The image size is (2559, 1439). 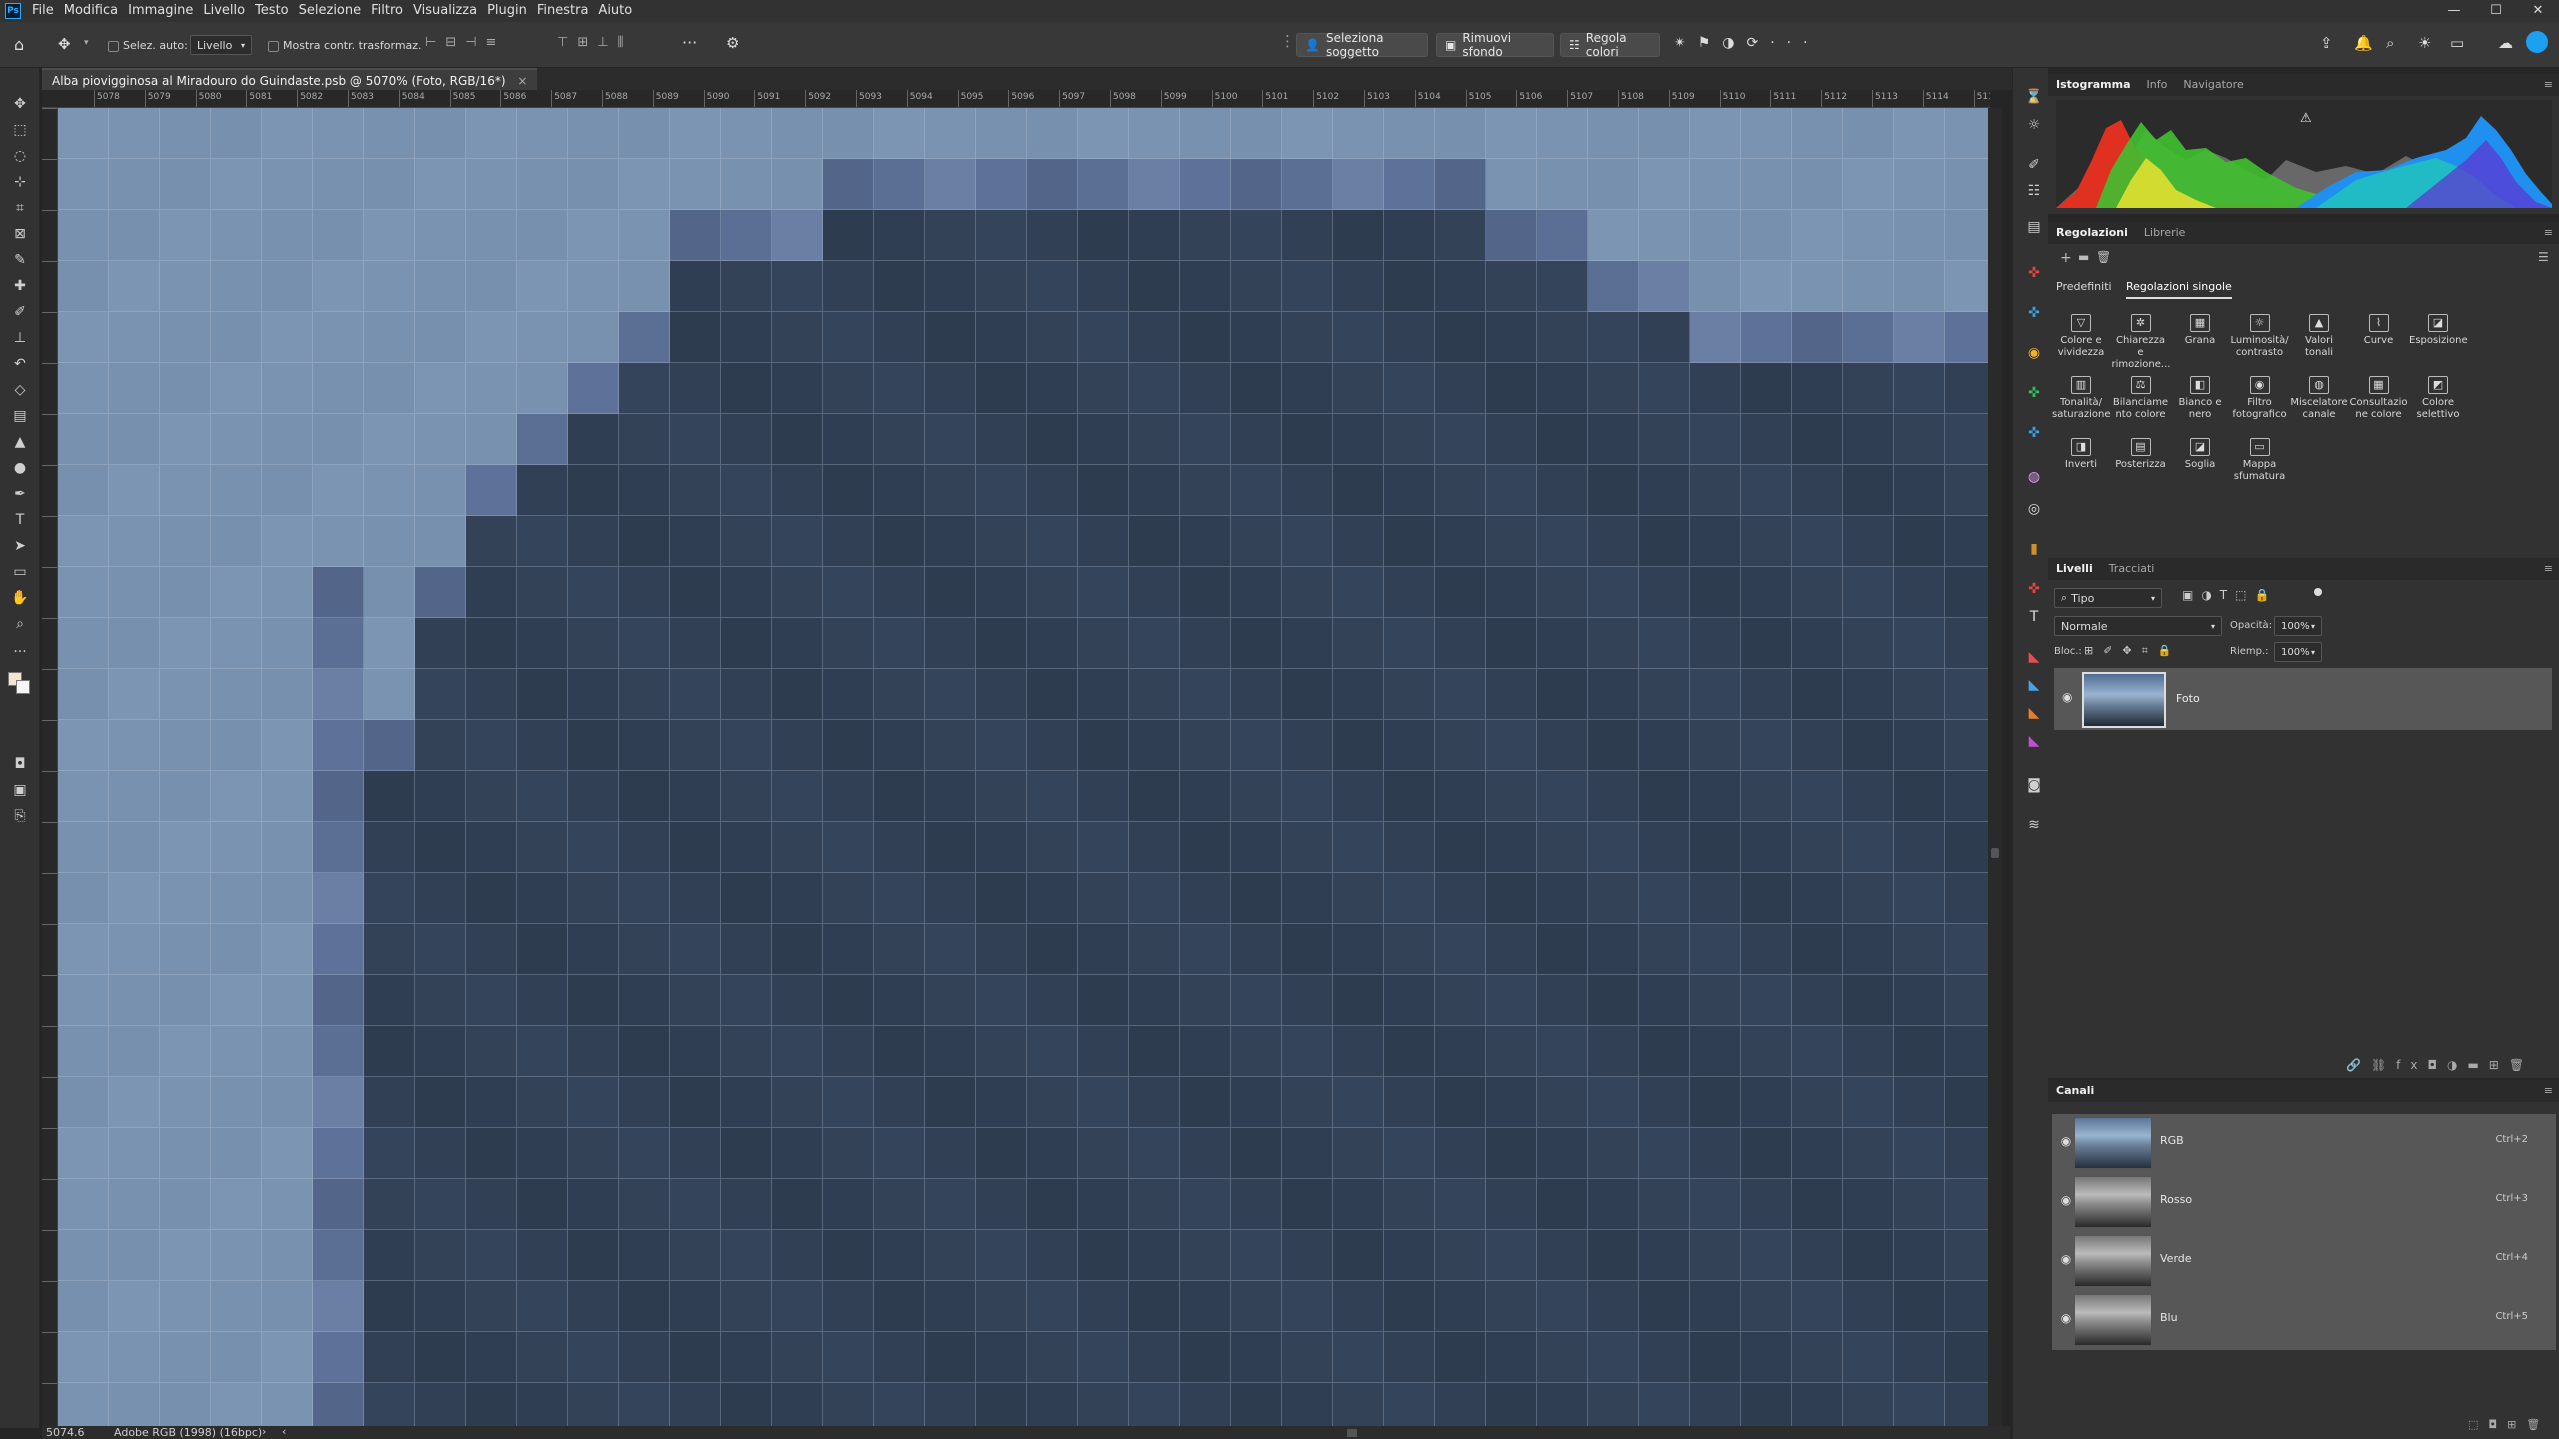 What do you see at coordinates (1362, 45) in the screenshot?
I see `select-subject-button: 👤 Seleziona soggetto` at bounding box center [1362, 45].